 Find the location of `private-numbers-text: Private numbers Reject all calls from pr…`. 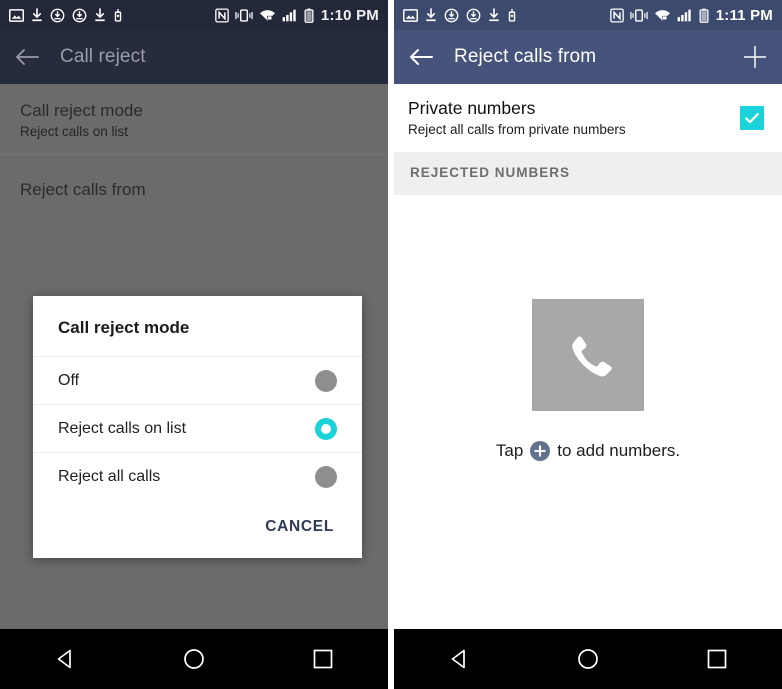

private-numbers-text: Private numbers Reject all calls from pr… is located at coordinates (517, 118).